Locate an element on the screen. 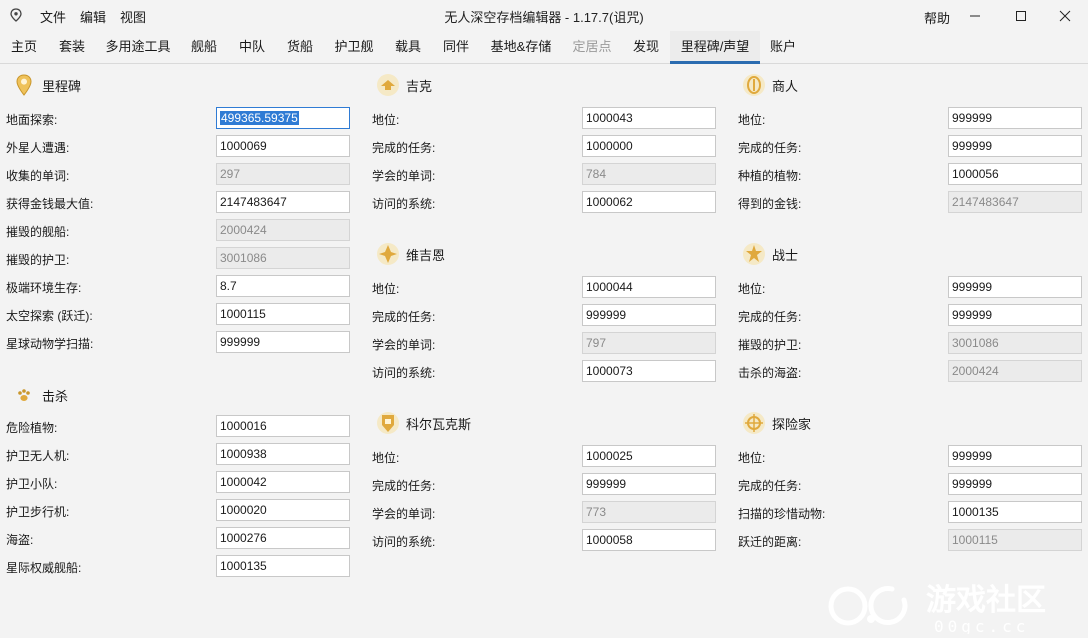 The width and height of the screenshot is (1088, 638). warrior-value-text: 999999 is located at coordinates (972, 315).